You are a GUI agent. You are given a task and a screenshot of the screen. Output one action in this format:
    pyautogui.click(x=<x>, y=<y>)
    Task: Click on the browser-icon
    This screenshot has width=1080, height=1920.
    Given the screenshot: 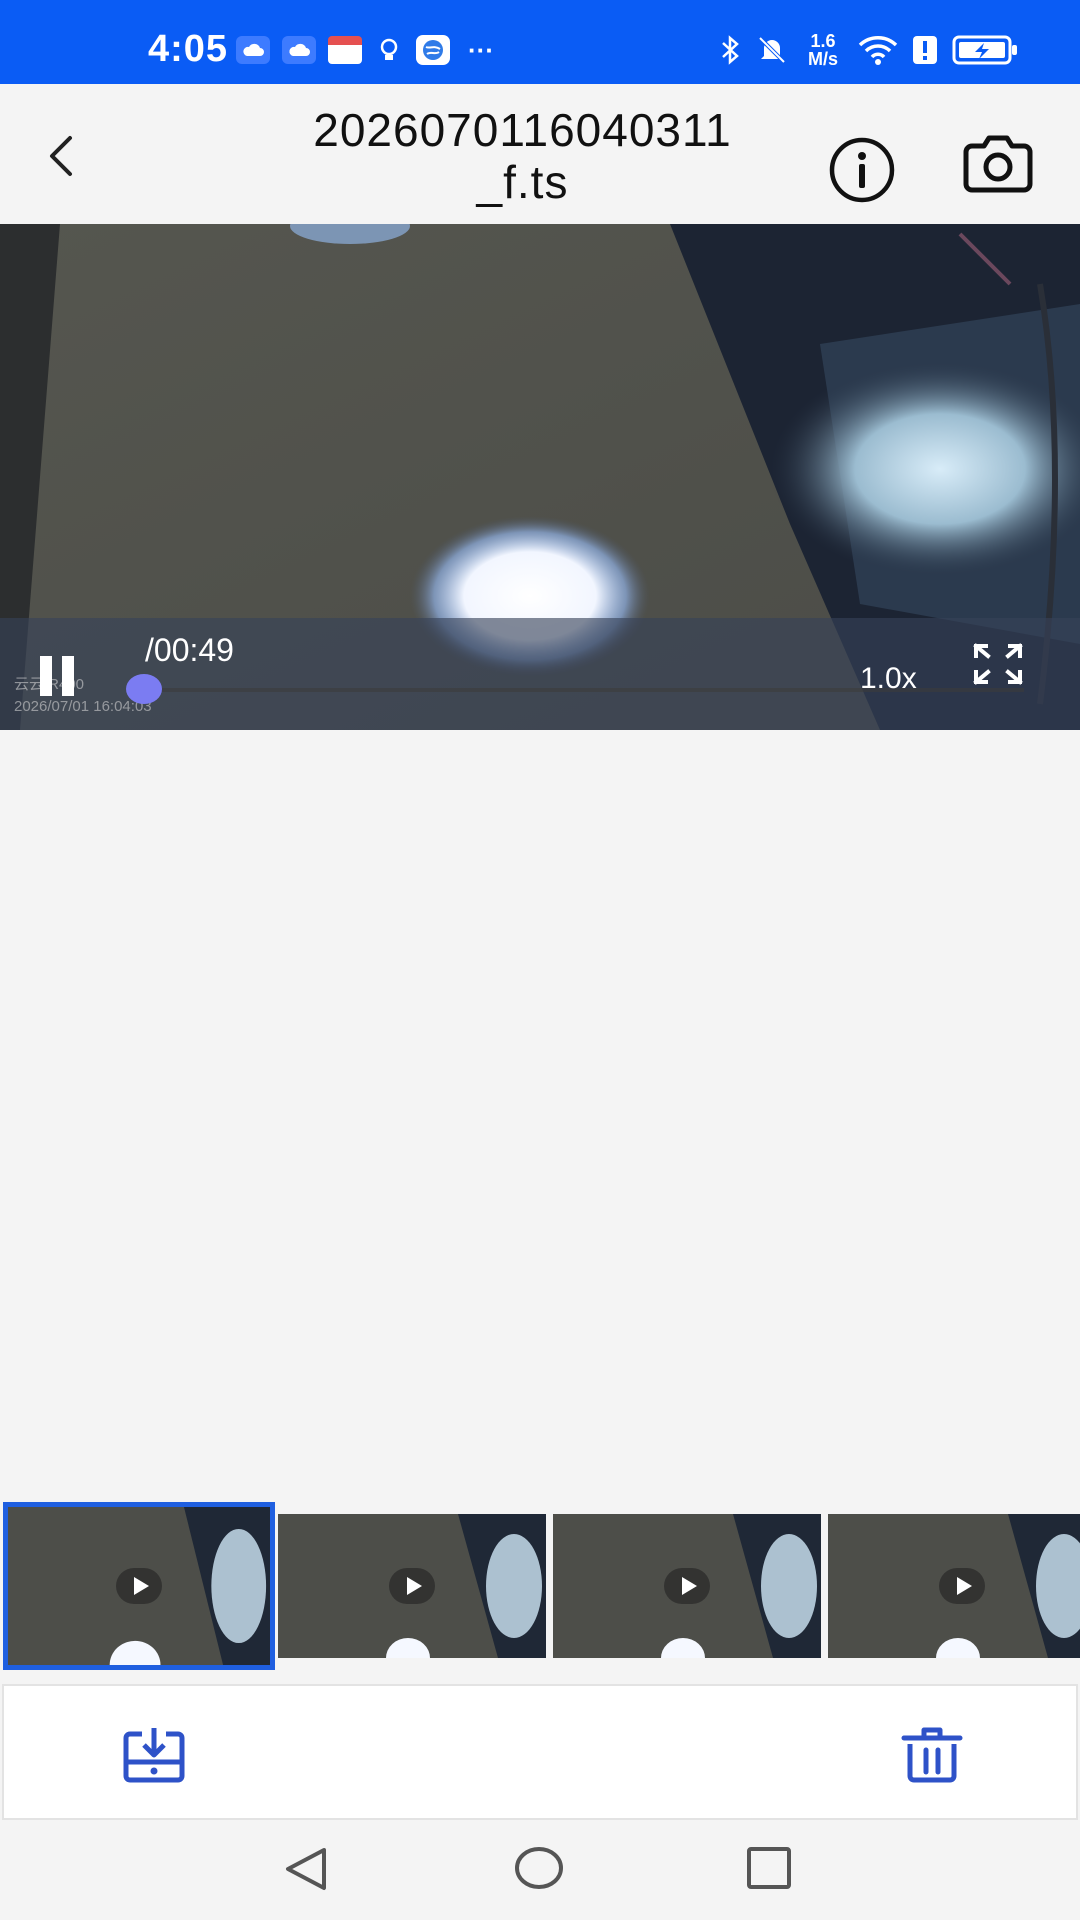 What is the action you would take?
    pyautogui.click(x=433, y=50)
    